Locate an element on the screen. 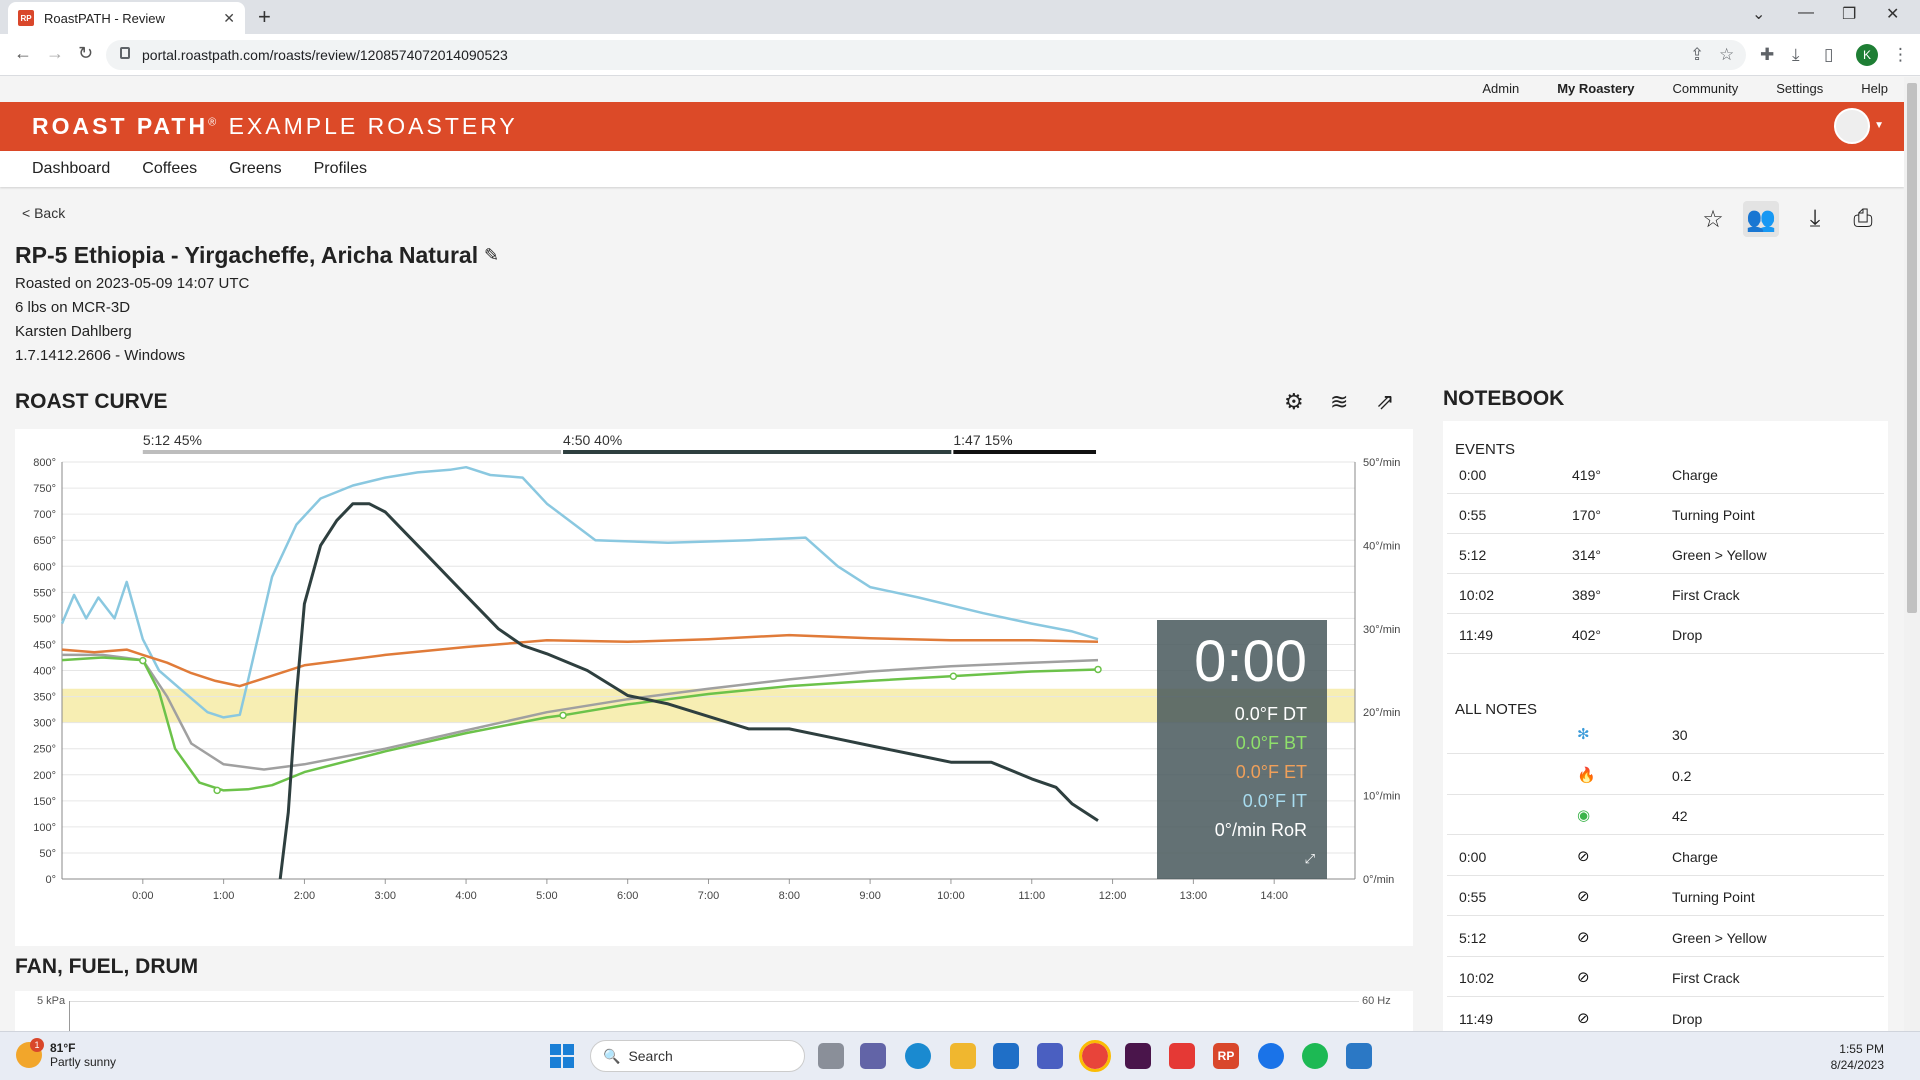  note-row: 5:12 ⊘ Green > Yellow is located at coordinates (1665, 937).